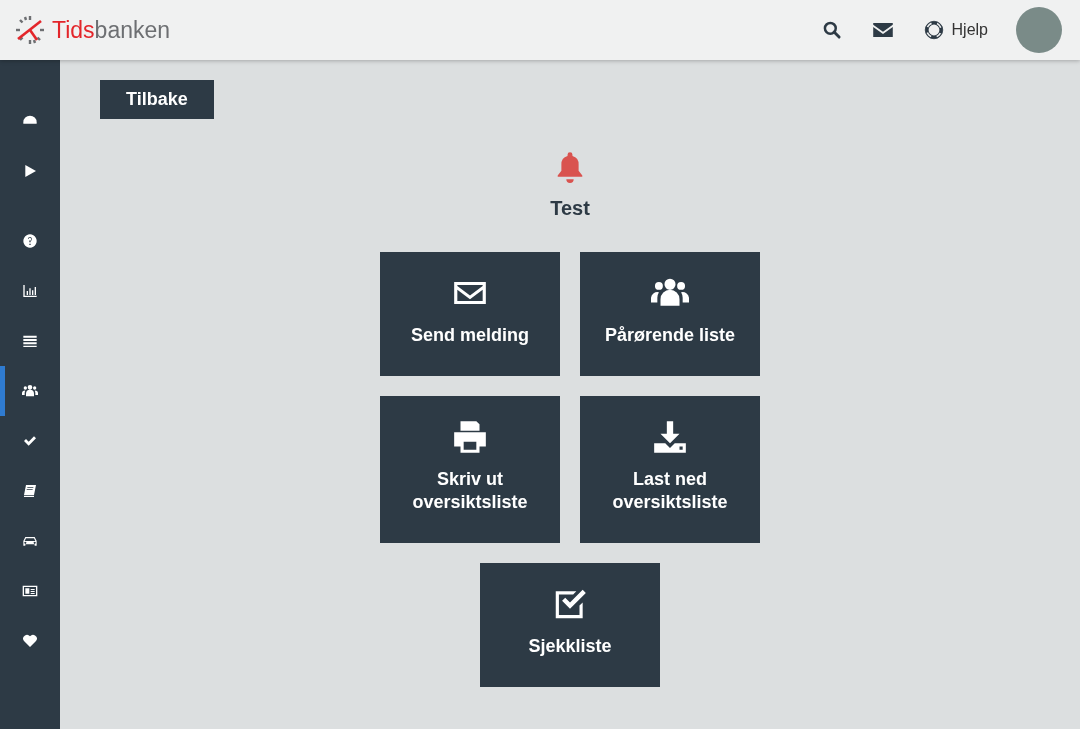 The width and height of the screenshot is (1080, 729). Describe the element at coordinates (670, 437) in the screenshot. I see `download-icon` at that location.